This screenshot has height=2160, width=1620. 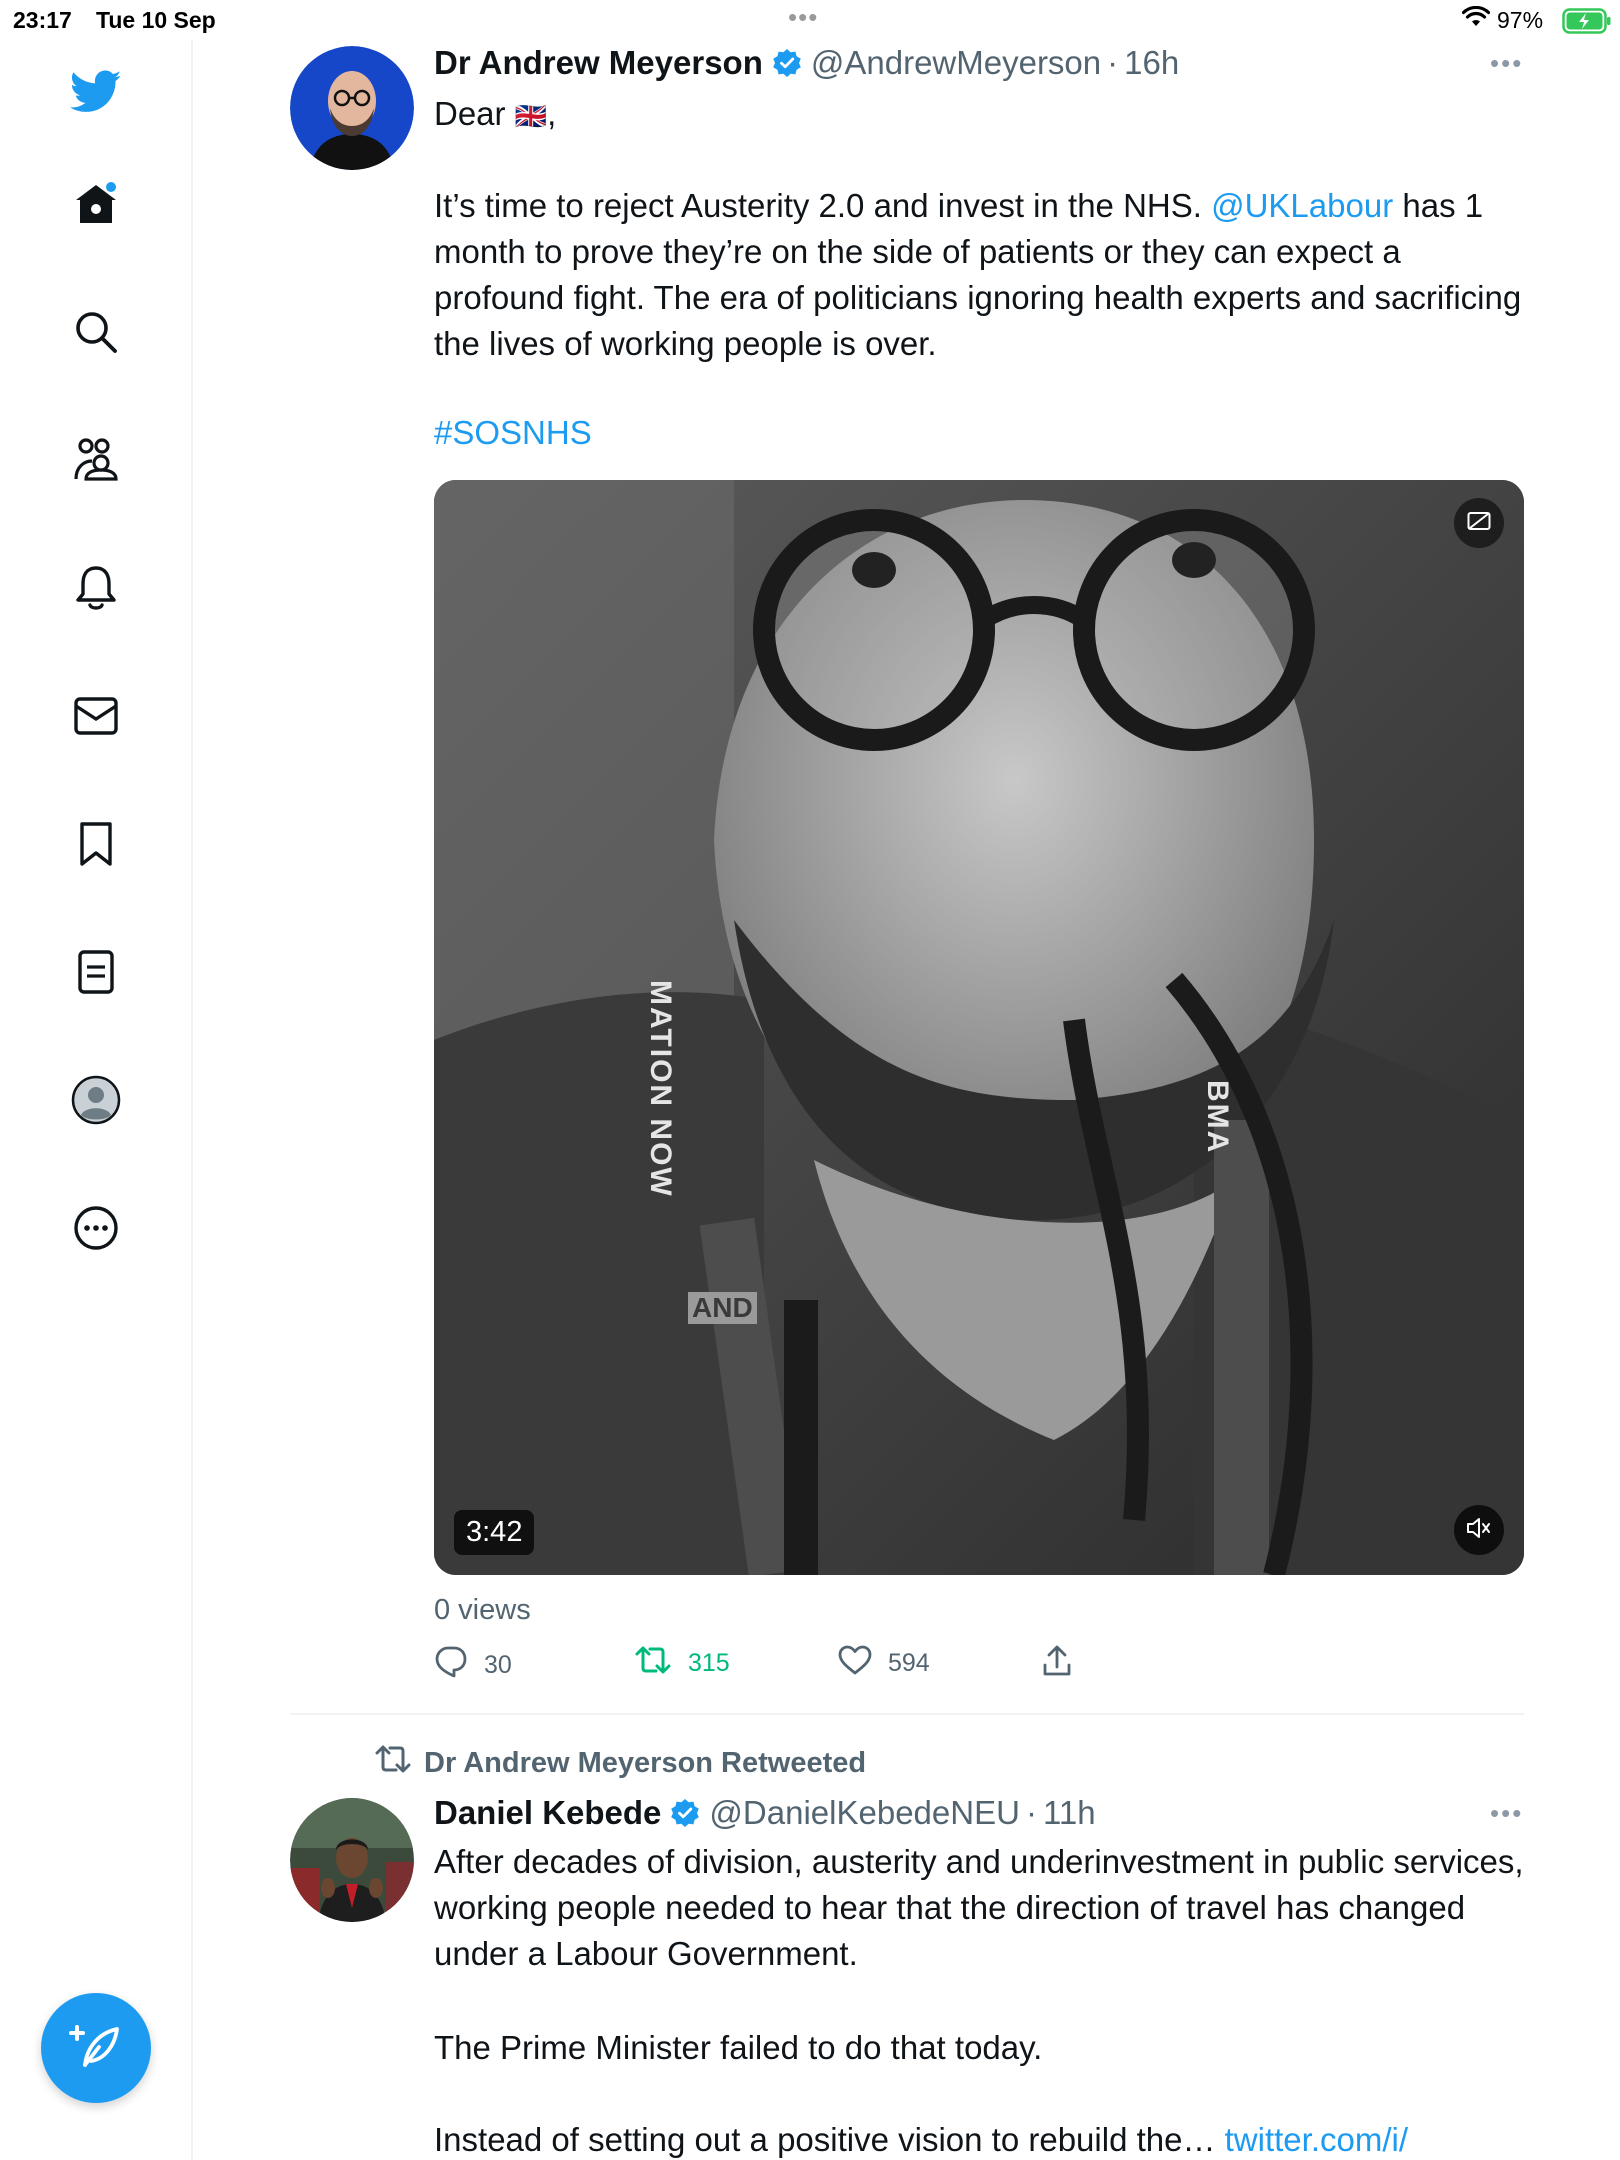 I want to click on sidebar, so click(x=96, y=1100).